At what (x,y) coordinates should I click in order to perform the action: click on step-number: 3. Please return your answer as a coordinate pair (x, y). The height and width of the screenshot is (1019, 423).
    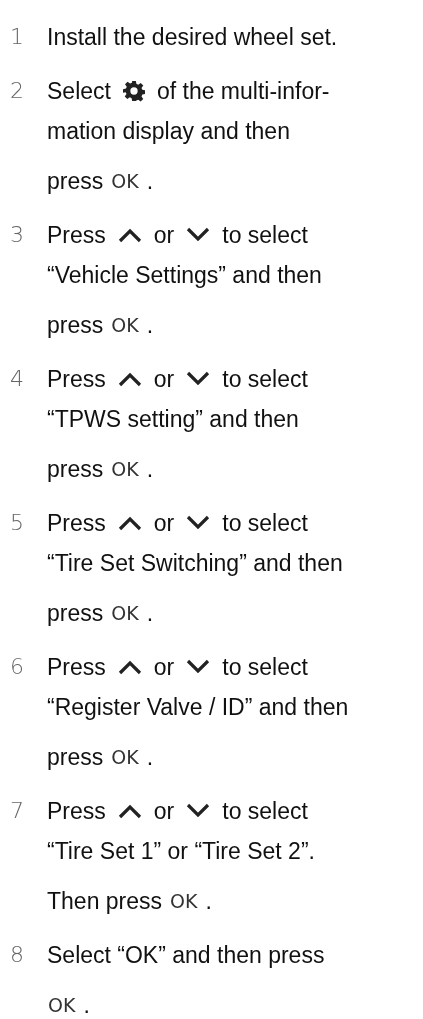
    Looking at the image, I should click on (17, 235).